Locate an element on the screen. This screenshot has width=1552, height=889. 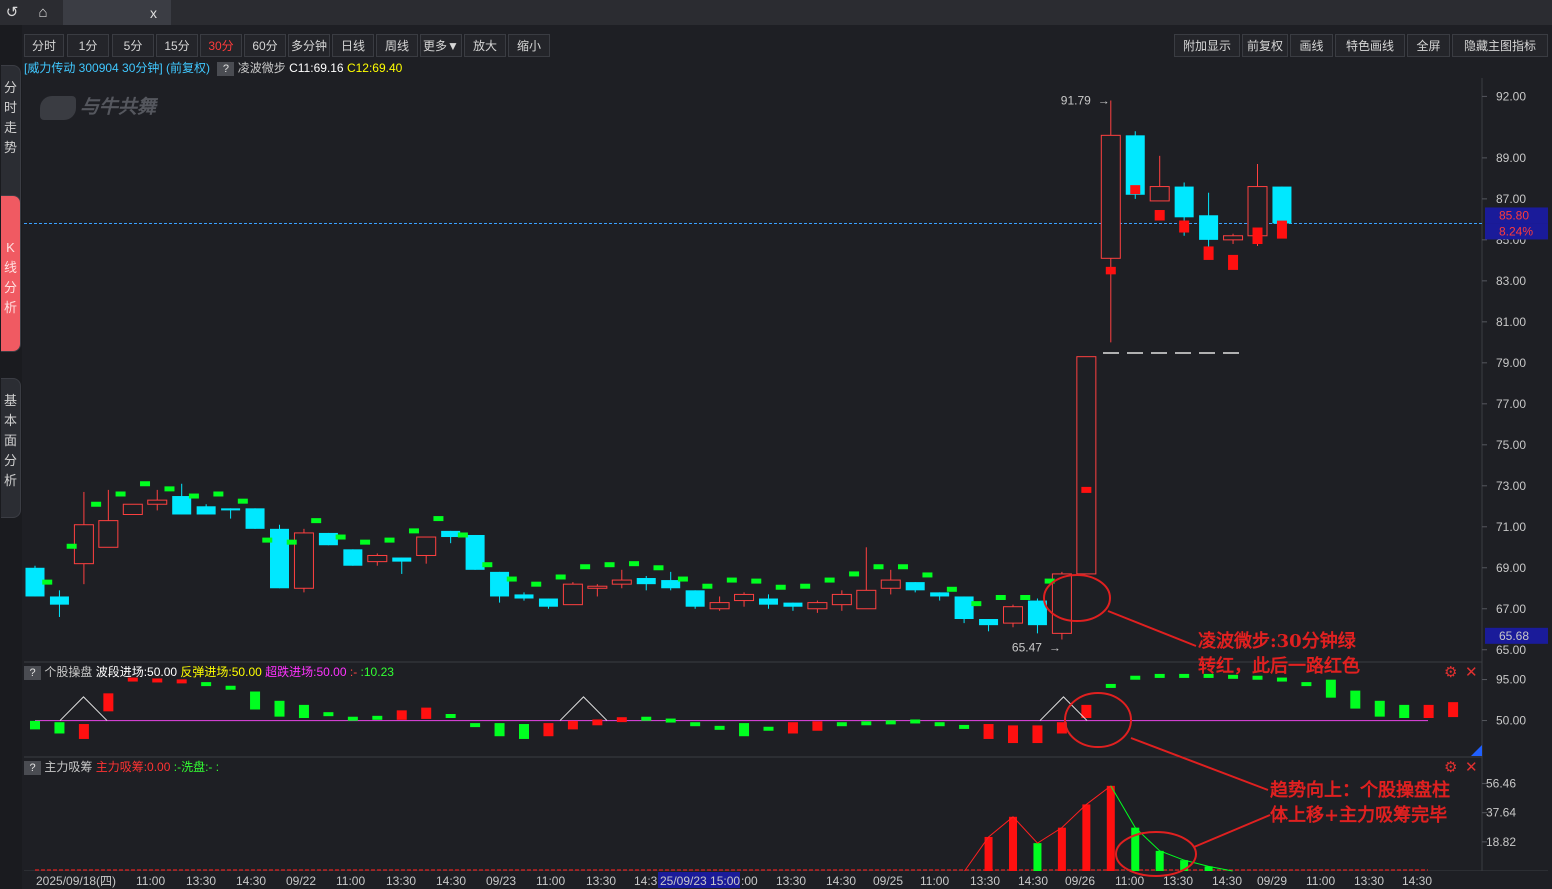
period-button-weekly: 周线 is located at coordinates (397, 45).